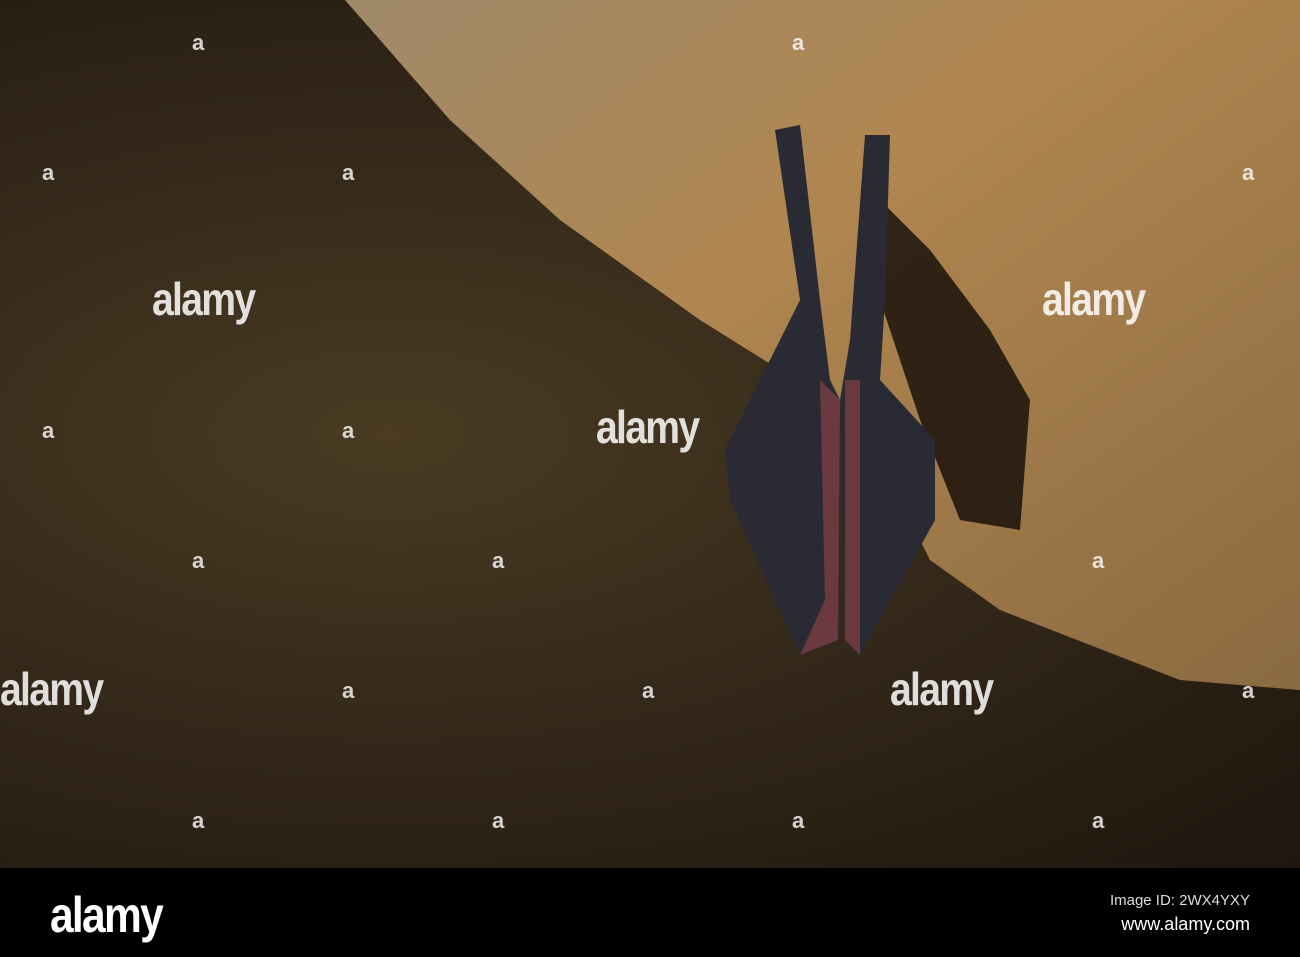 This screenshot has width=1300, height=957. Describe the element at coordinates (1179, 900) in the screenshot. I see `image-id: Image ID: 2WX4YXY` at that location.